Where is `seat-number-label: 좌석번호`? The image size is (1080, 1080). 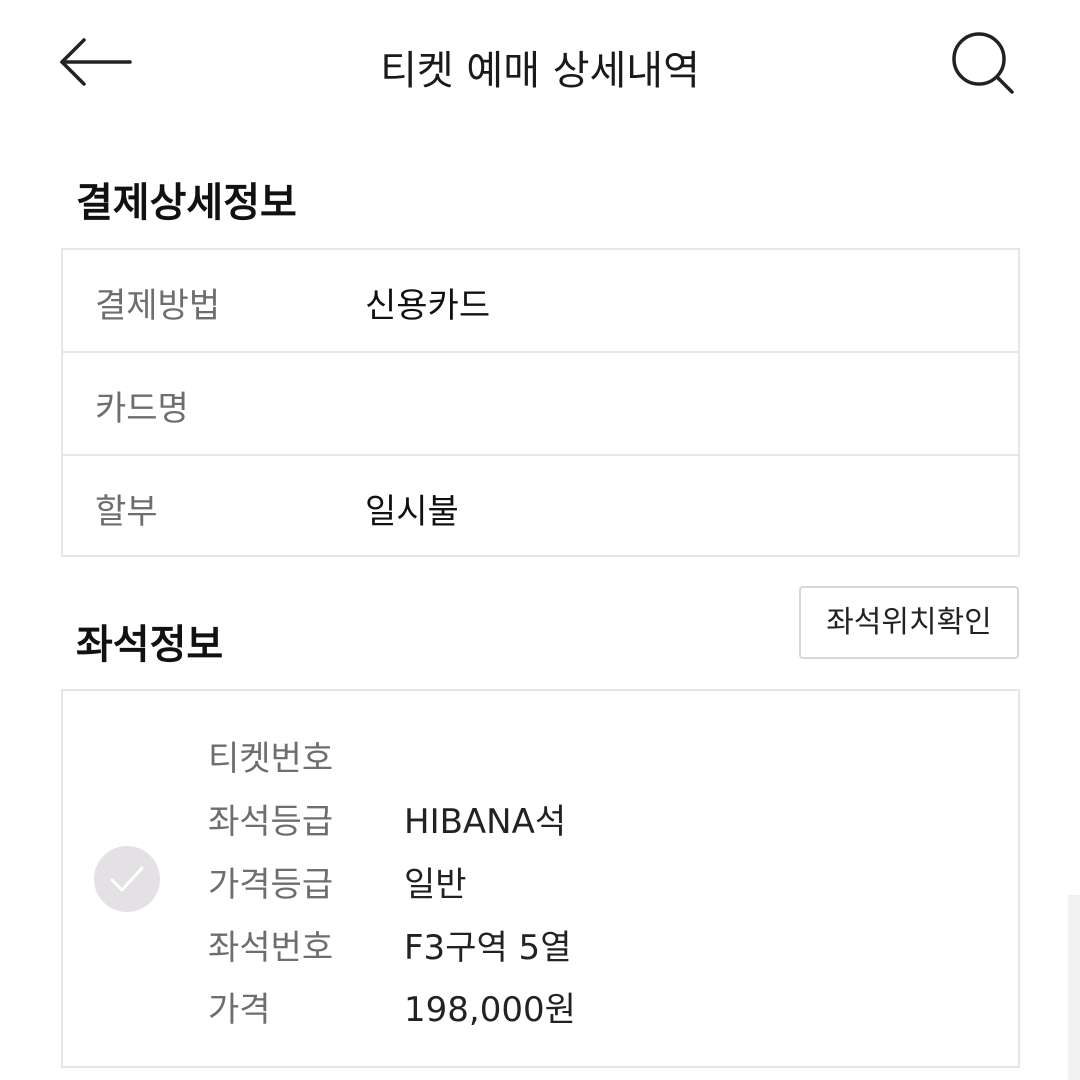 seat-number-label: 좌석번호 is located at coordinates (271, 948).